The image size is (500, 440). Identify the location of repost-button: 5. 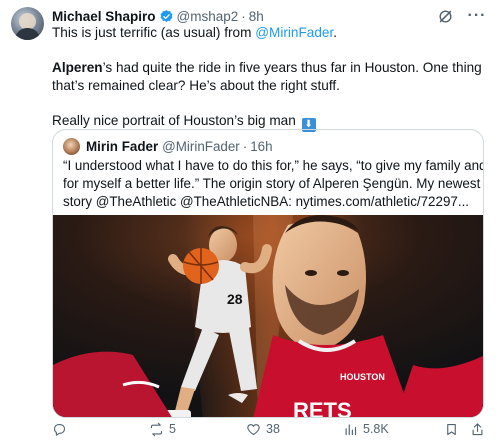
(162, 429).